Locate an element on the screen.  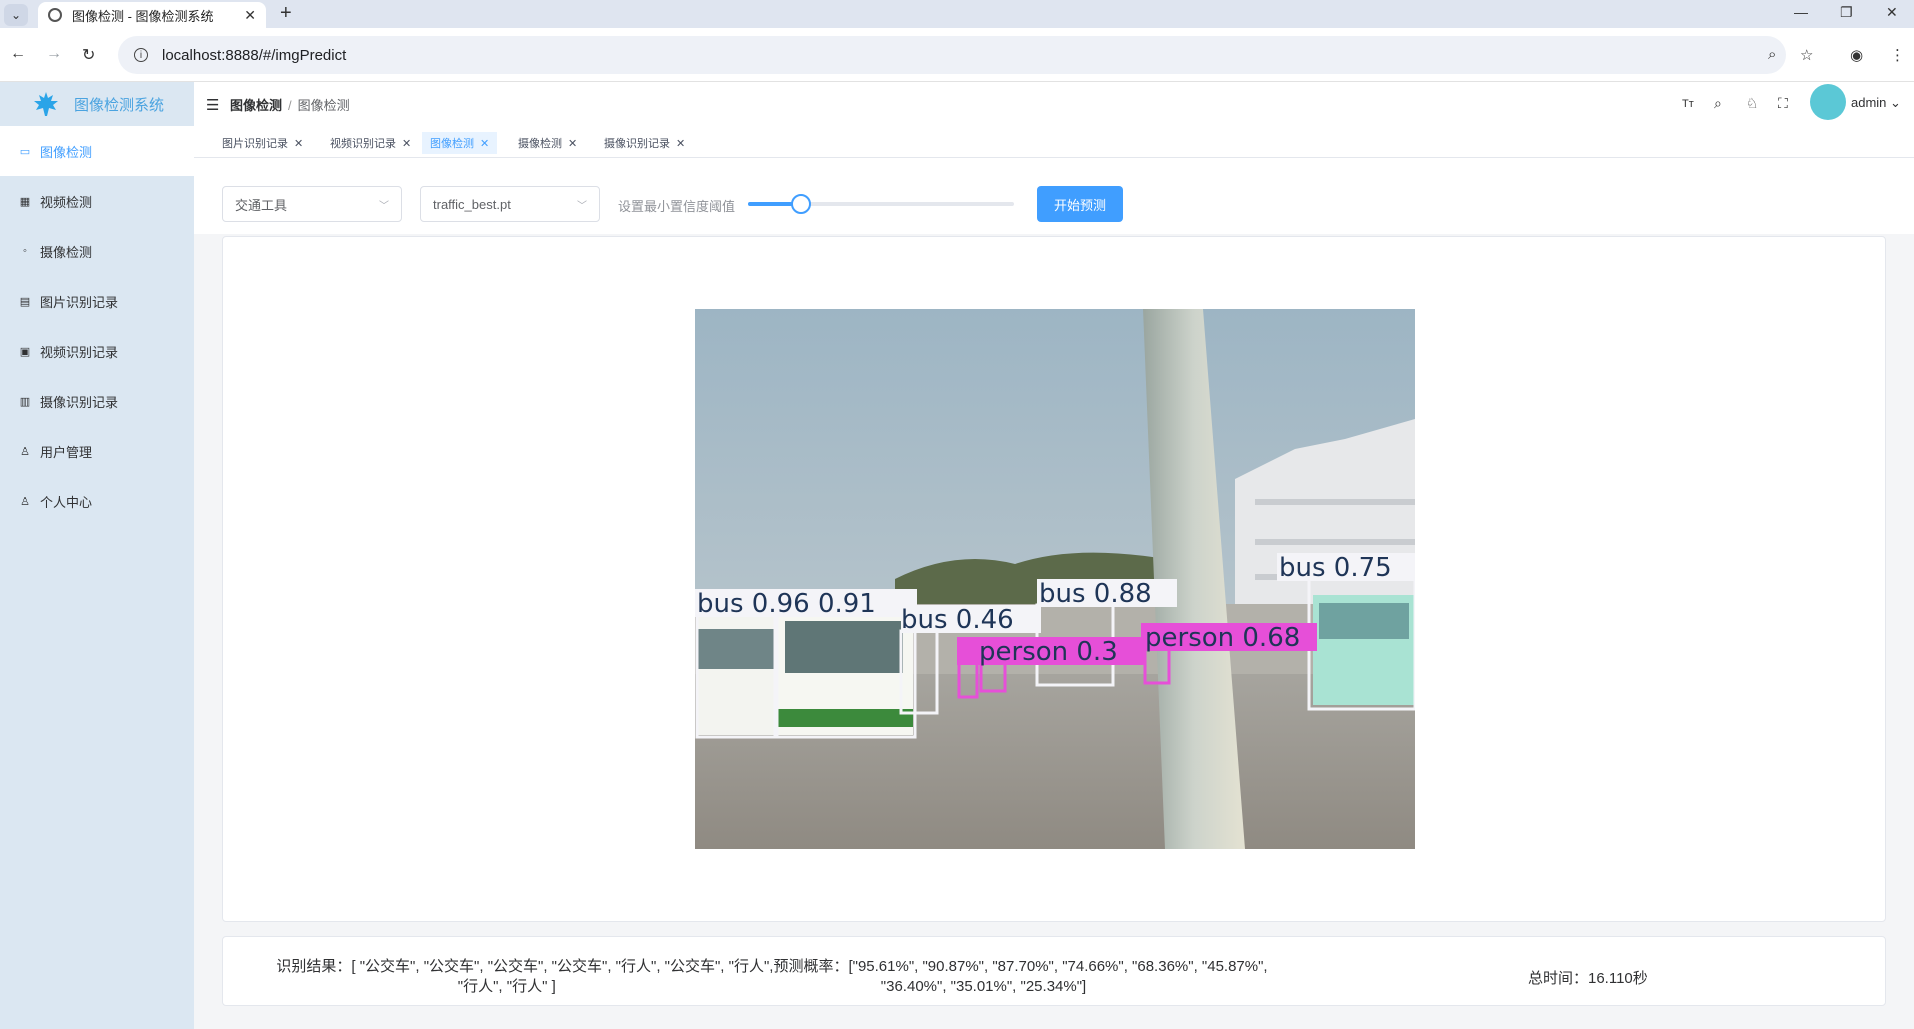
username: admin ⌄ is located at coordinates (1876, 103).